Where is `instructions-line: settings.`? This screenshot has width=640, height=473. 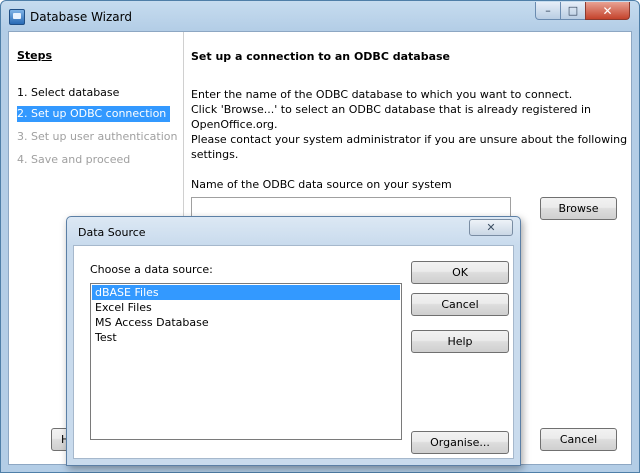 instructions-line: settings. is located at coordinates (215, 154).